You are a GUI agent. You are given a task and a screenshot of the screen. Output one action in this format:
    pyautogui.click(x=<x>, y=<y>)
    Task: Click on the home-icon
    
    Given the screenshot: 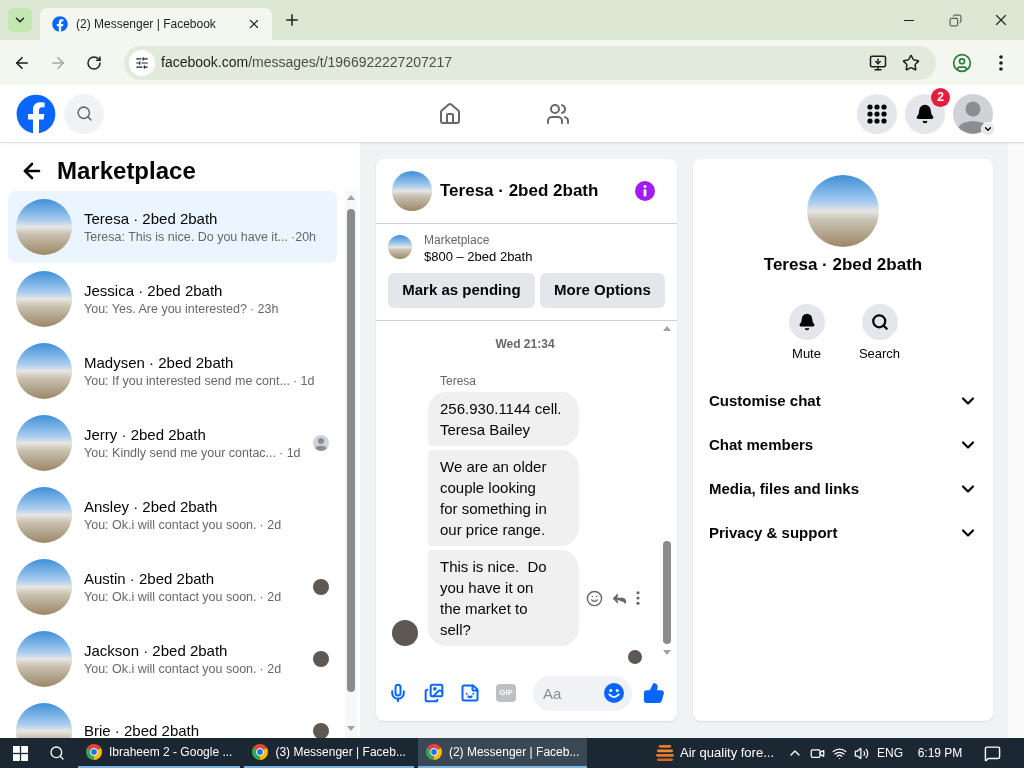 What is the action you would take?
    pyautogui.click(x=450, y=113)
    